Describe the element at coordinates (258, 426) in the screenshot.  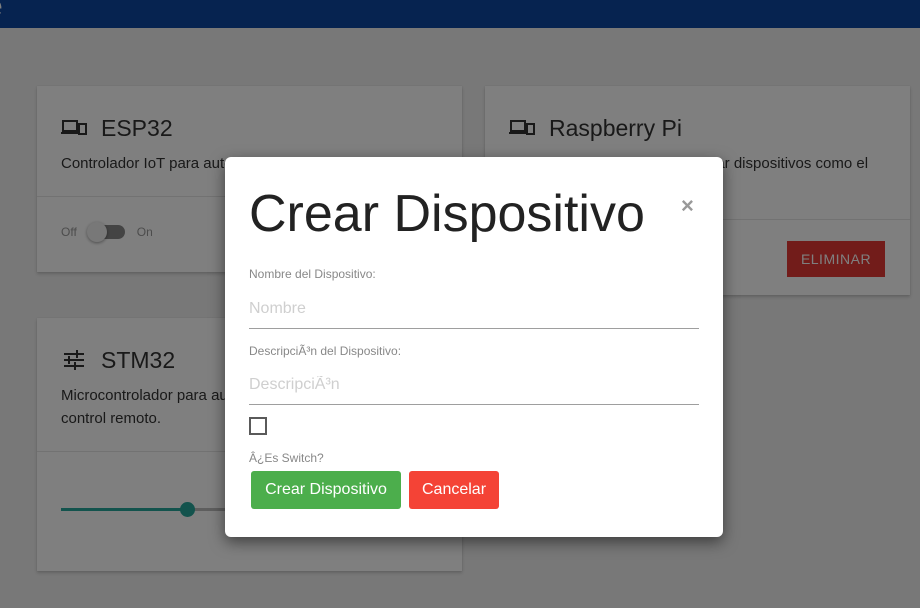
I see `is-switch-checkbox` at that location.